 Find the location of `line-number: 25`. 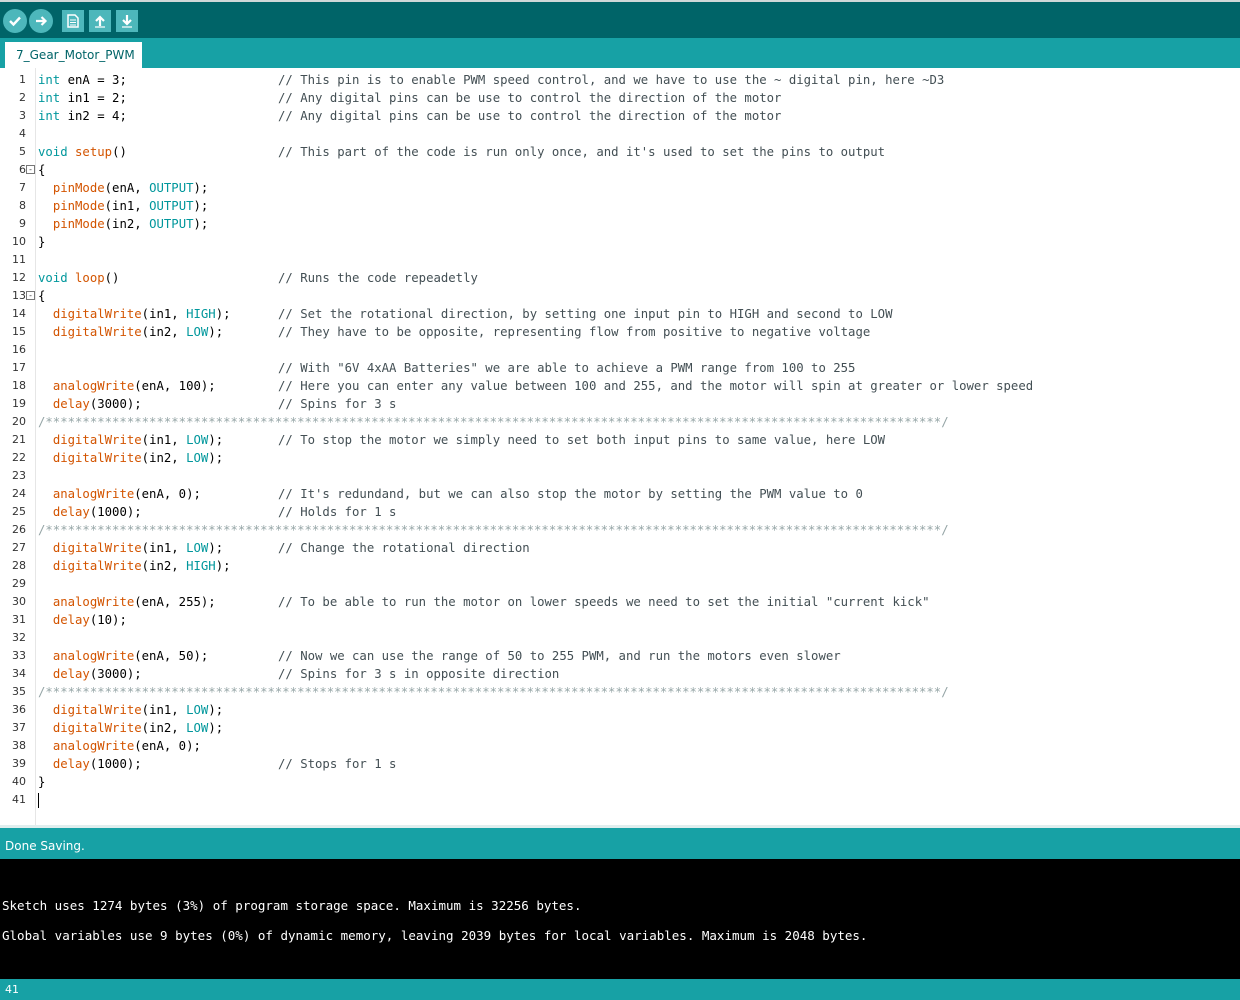

line-number: 25 is located at coordinates (19, 511).